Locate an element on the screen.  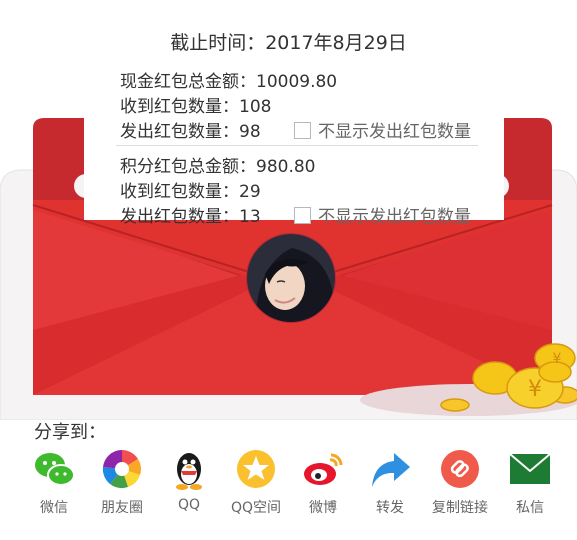
share-forward-button: 转发 is located at coordinates (390, 482).